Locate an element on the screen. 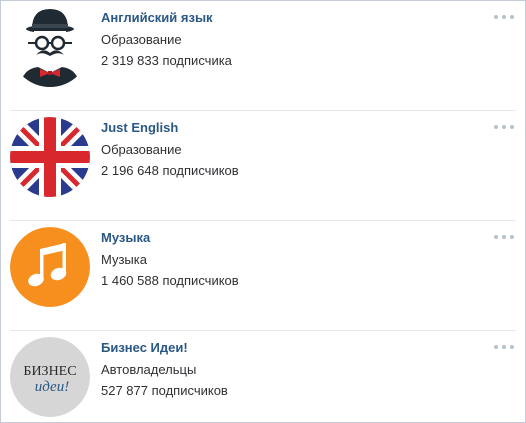 This screenshot has height=423, width=526. group-name-link: Английский язык is located at coordinates (157, 17).